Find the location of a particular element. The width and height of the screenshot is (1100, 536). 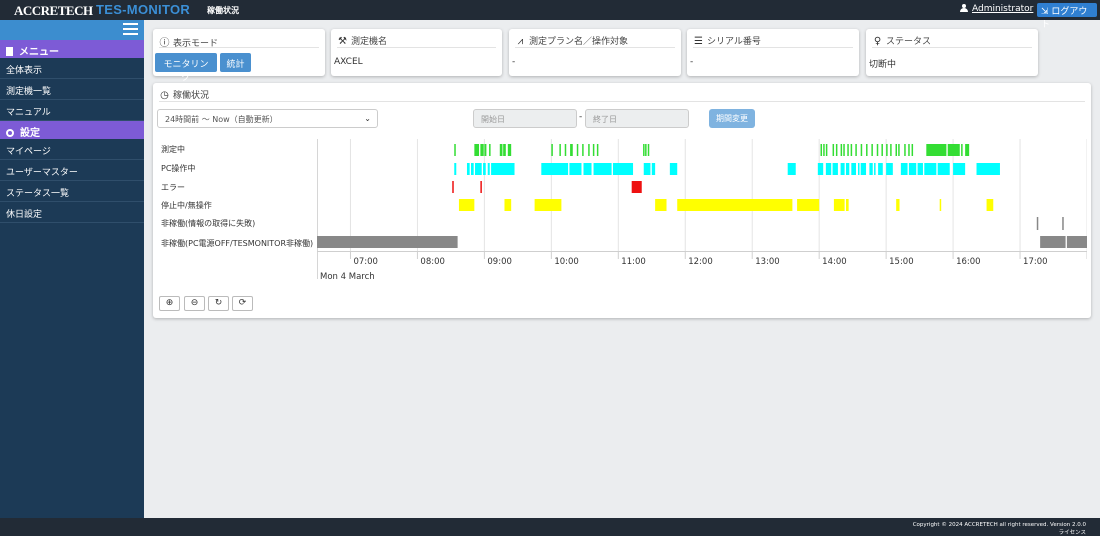

rotate-button: ↻ is located at coordinates (218, 303).